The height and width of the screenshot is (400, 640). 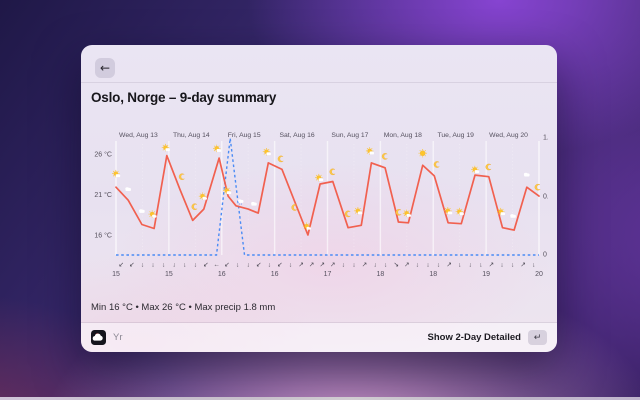 I want to click on x-tick-label: 19, so click(x=486, y=274).